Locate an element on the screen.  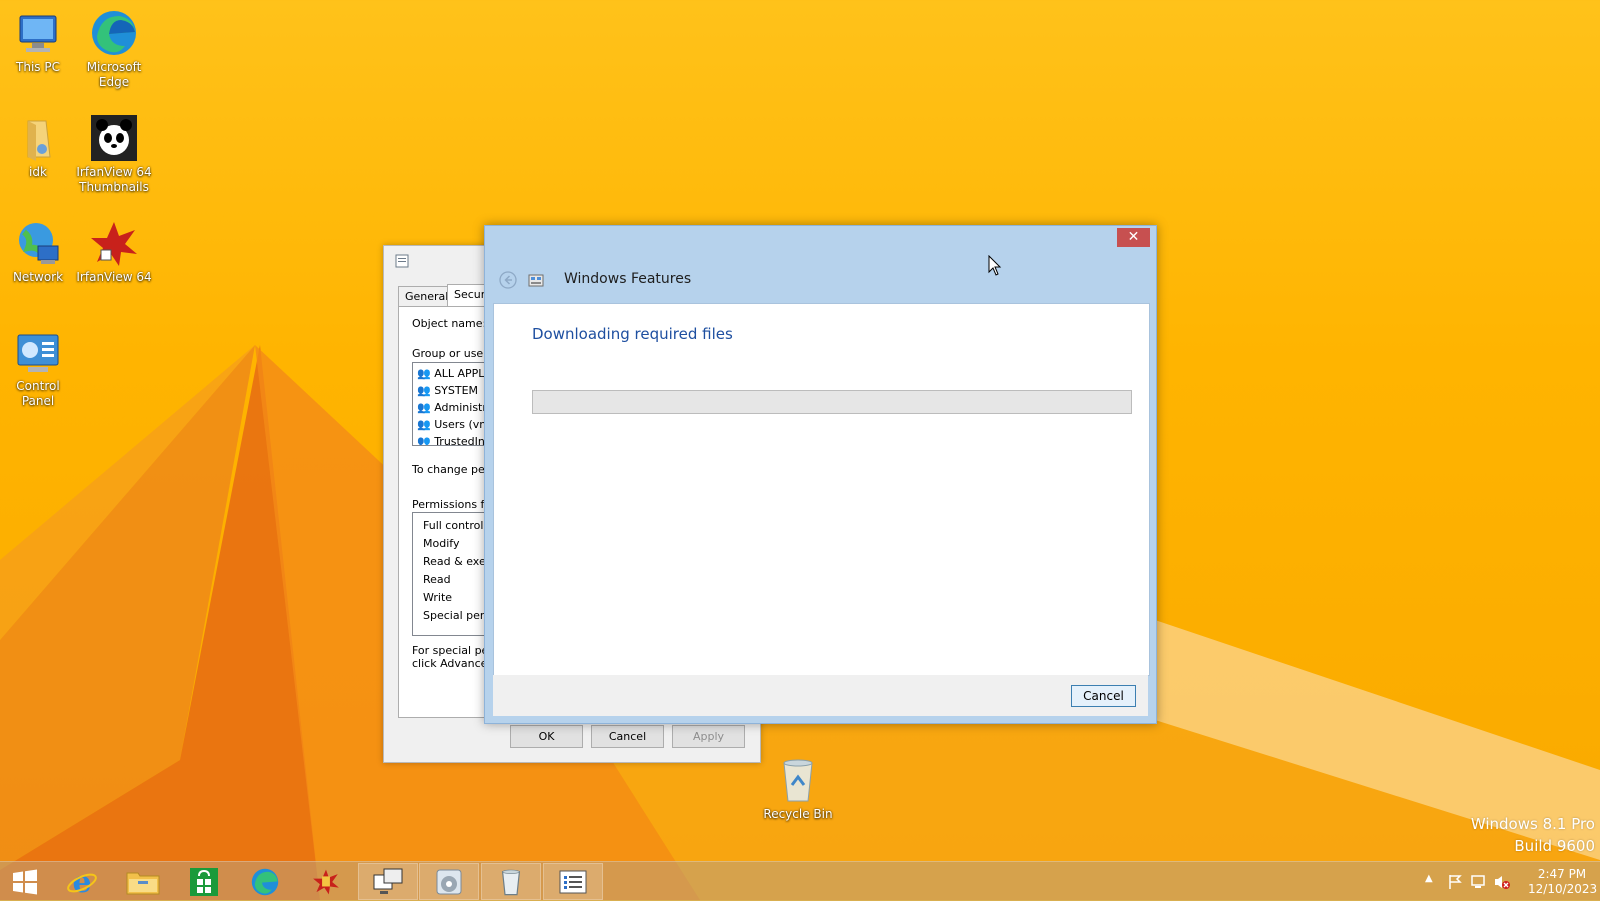
windows-logo-icon is located at coordinates (25, 881).